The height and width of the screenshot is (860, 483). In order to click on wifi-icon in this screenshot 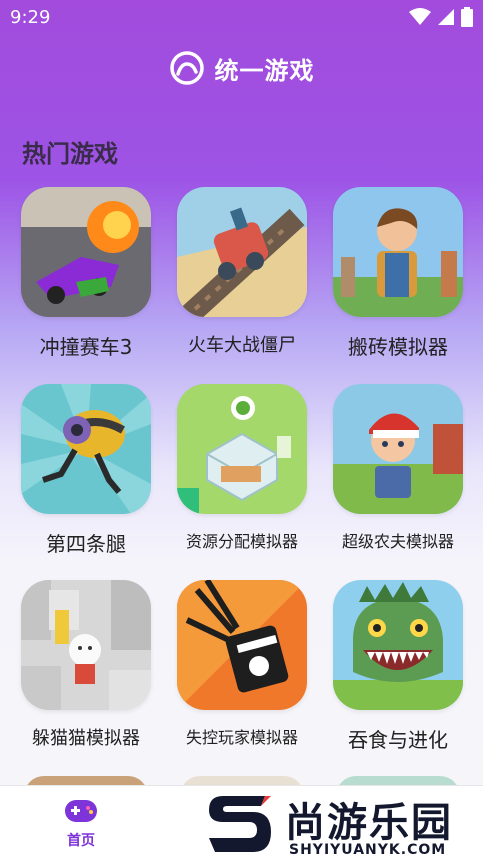, I will do `click(420, 16)`.